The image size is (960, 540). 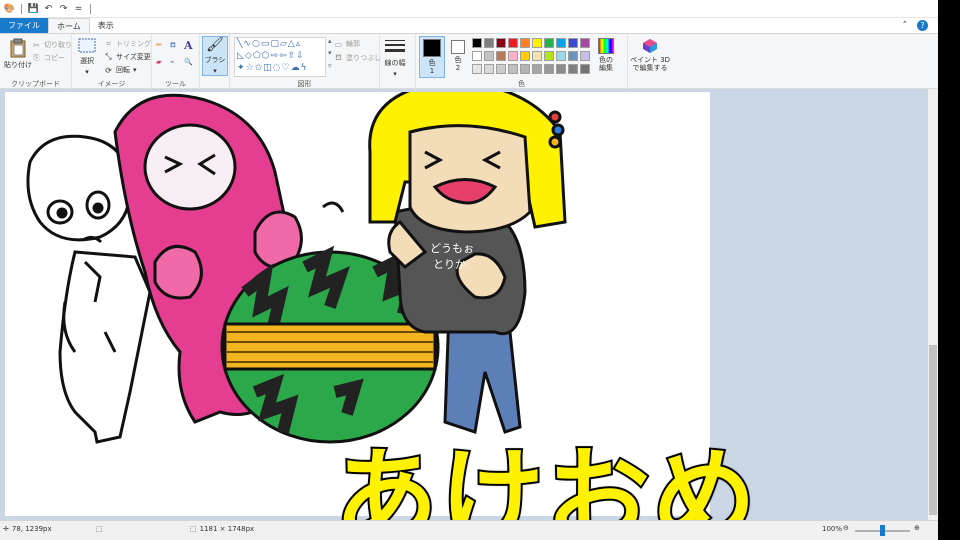 I want to click on select-button: 選択 ▾, so click(x=87, y=57).